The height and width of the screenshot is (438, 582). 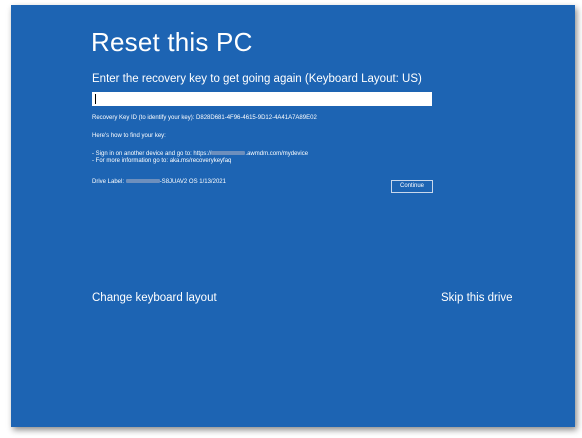 I want to click on recovery-key-input, so click(x=262, y=99).